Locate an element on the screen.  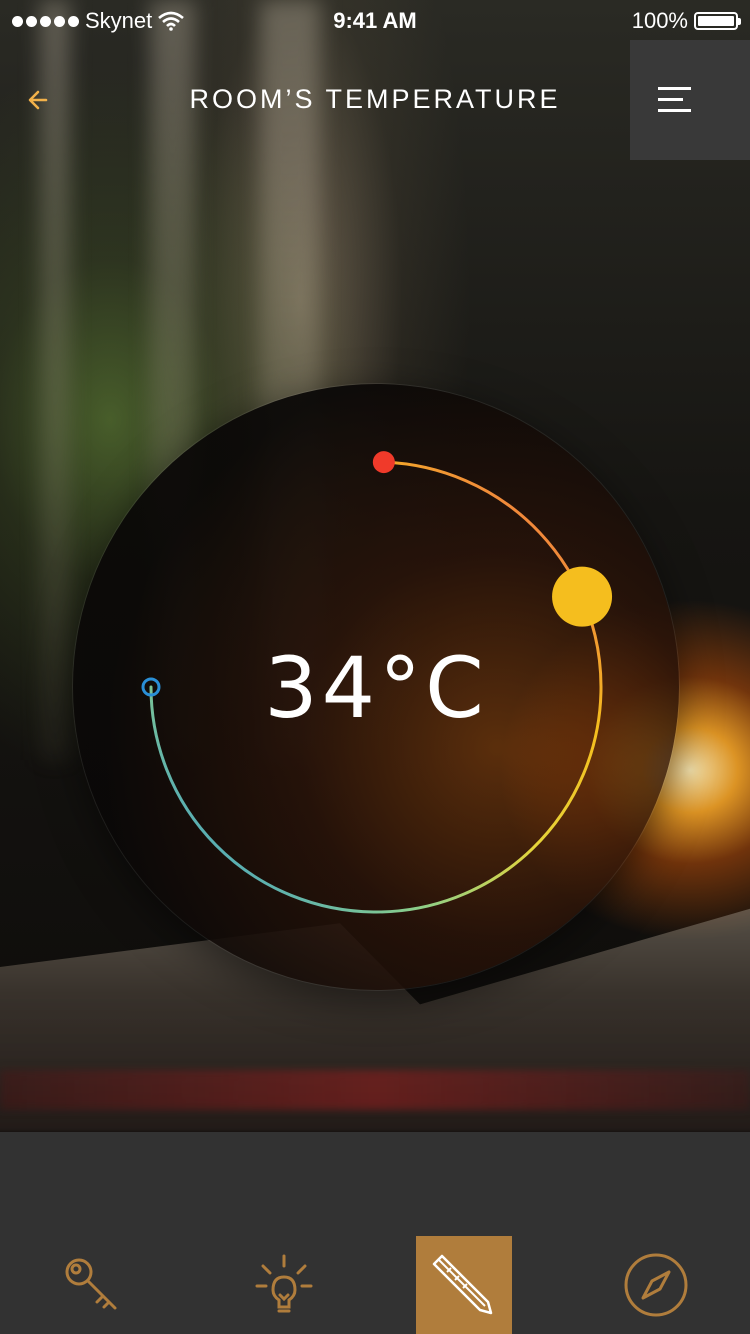
thermometer-icon is located at coordinates (462, 1284).